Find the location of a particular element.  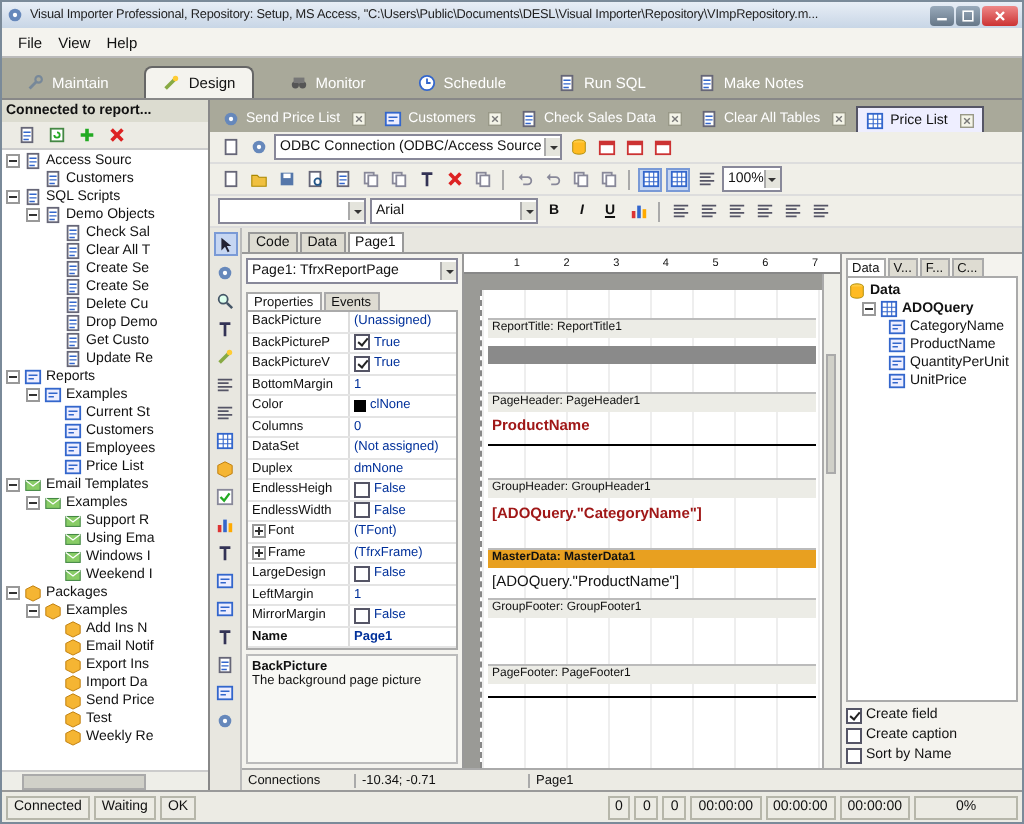

close-button is located at coordinates (1000, 15).